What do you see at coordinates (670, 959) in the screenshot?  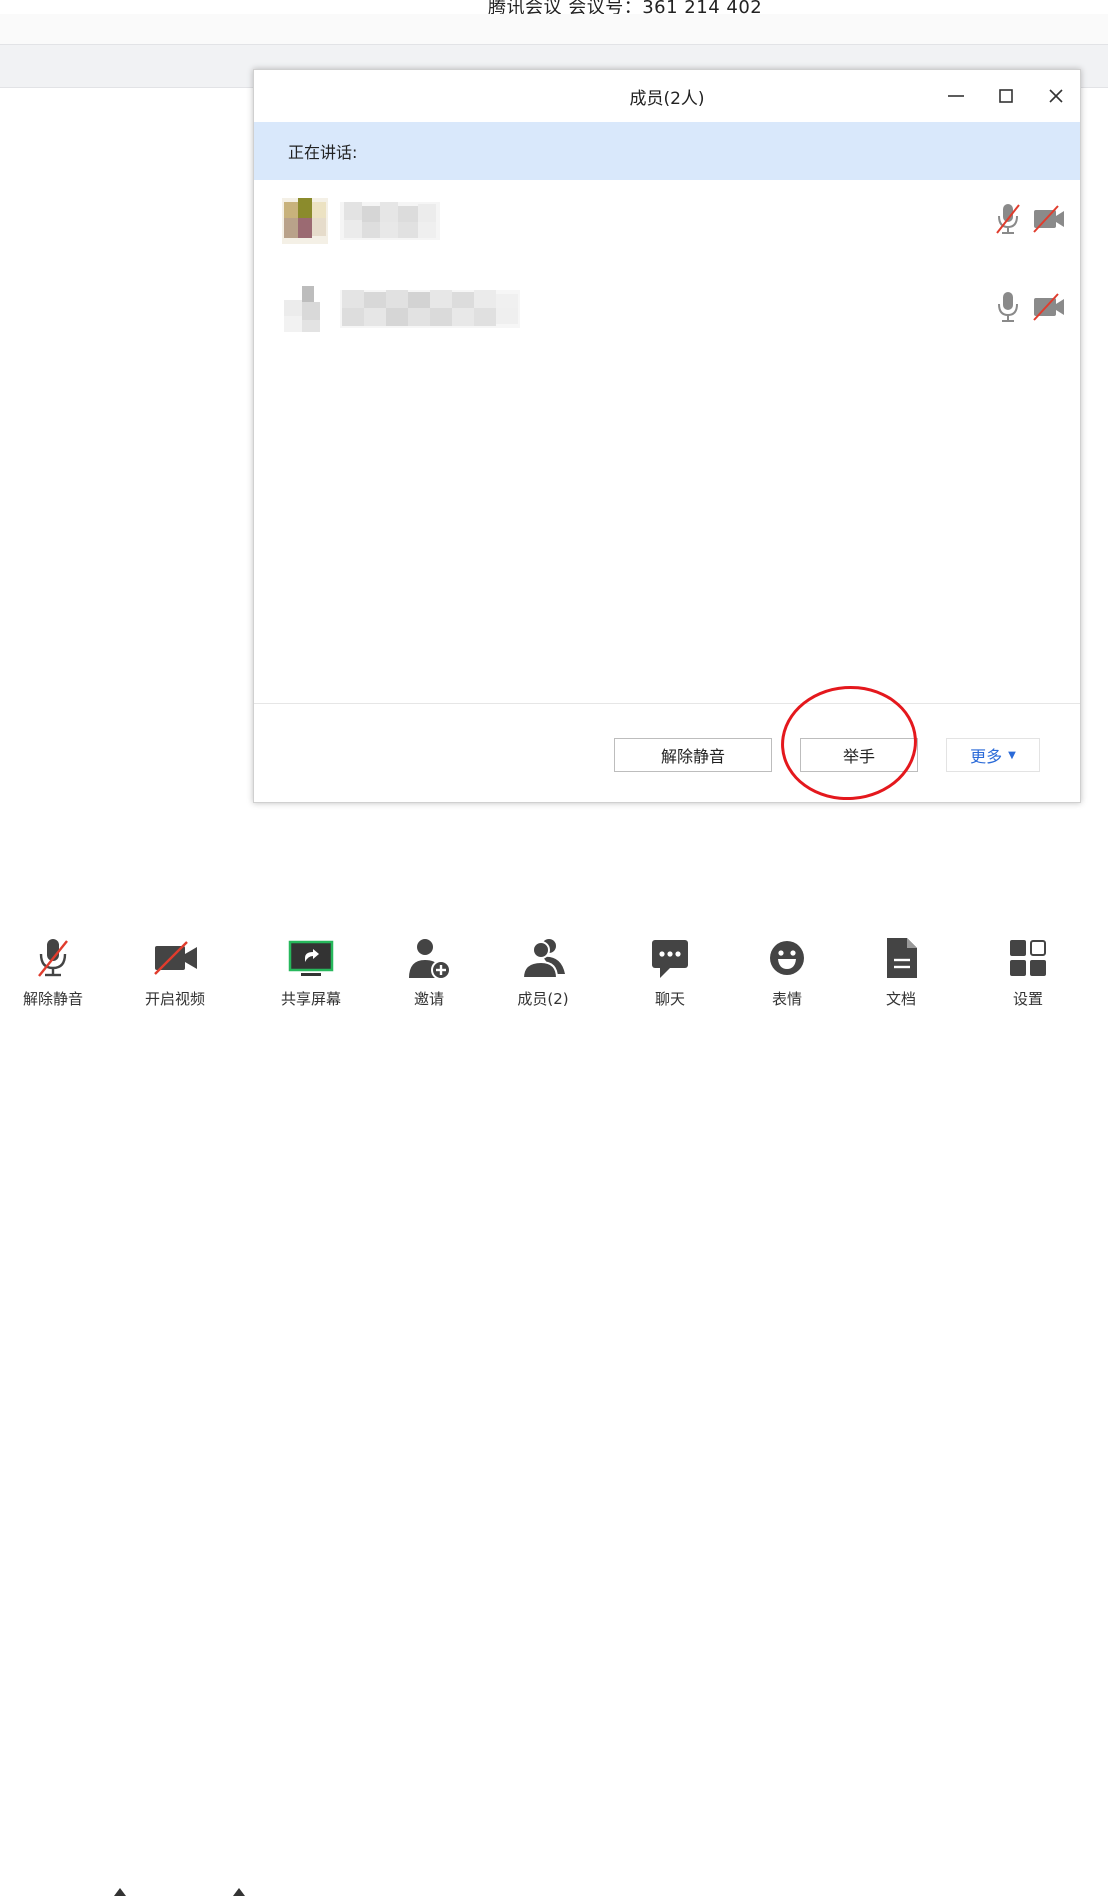 I see `chat-icon` at bounding box center [670, 959].